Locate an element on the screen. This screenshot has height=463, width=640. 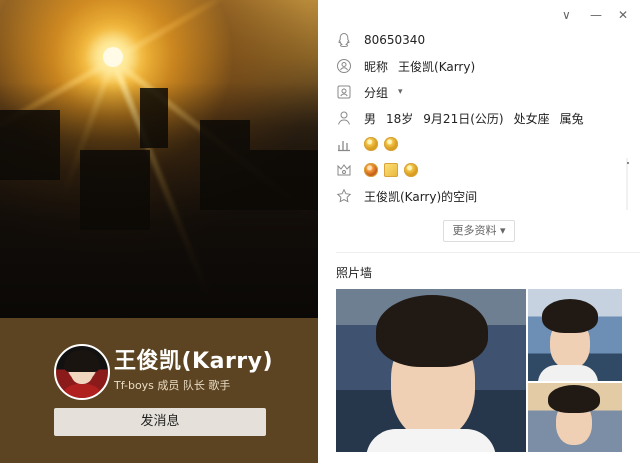
profile-name: 王俊凯(Karry) is located at coordinates (194, 361).